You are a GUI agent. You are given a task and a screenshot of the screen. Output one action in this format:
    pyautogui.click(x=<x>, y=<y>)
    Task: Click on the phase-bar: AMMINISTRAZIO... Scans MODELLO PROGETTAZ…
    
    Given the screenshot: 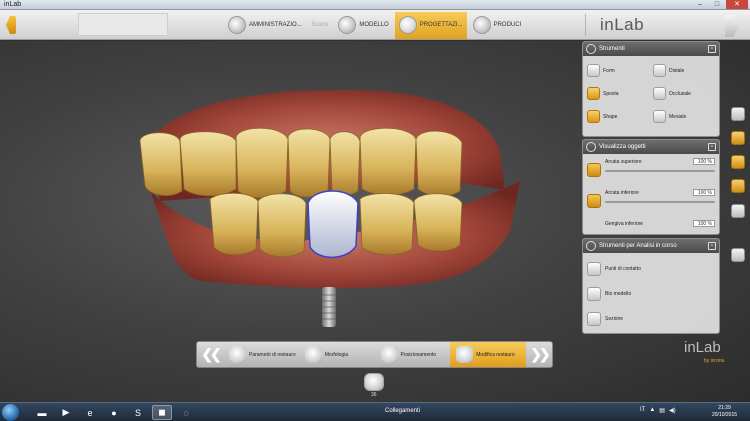 What is the action you would take?
    pyautogui.click(x=374, y=25)
    